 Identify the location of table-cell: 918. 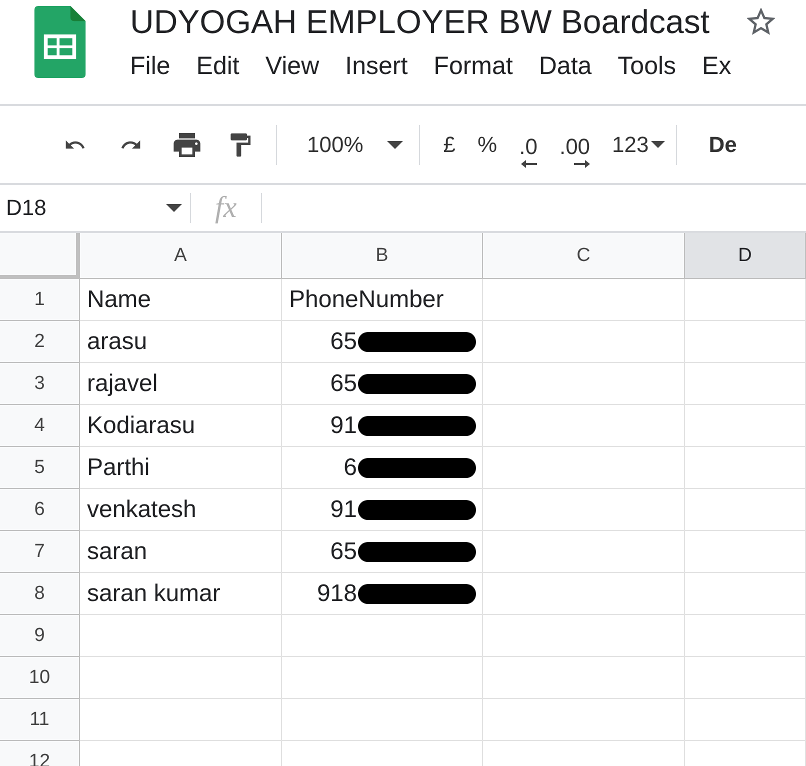
(382, 594).